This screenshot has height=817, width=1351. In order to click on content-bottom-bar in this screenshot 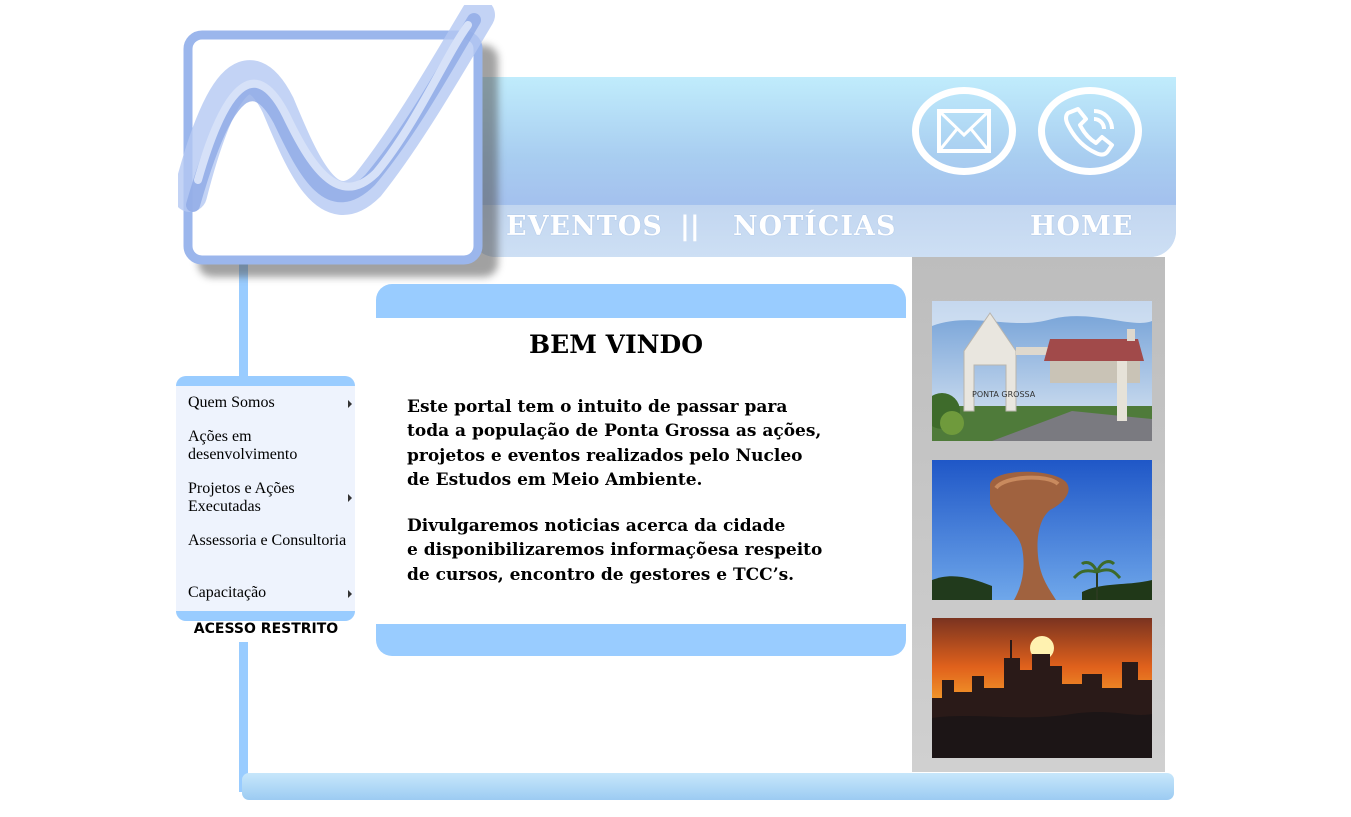, I will do `click(641, 640)`.